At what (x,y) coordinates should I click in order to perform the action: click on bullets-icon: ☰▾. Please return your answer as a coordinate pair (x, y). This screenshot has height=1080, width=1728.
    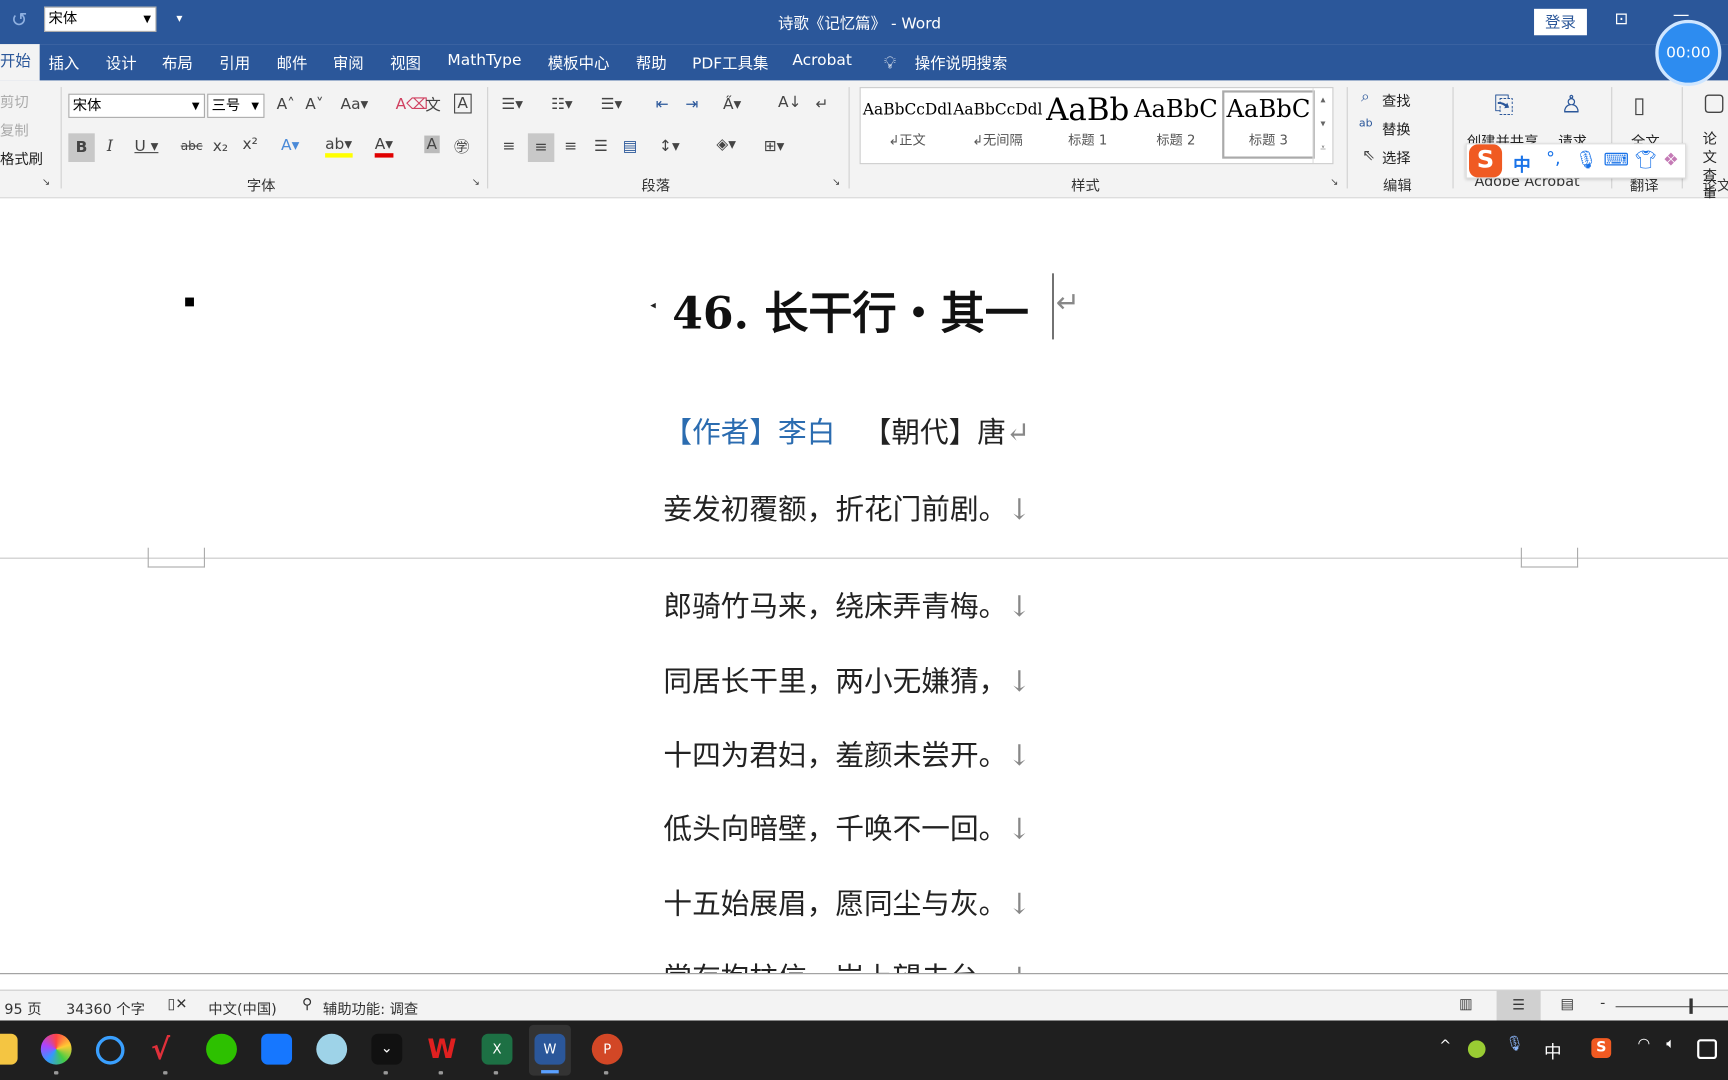
    Looking at the image, I should click on (512, 105).